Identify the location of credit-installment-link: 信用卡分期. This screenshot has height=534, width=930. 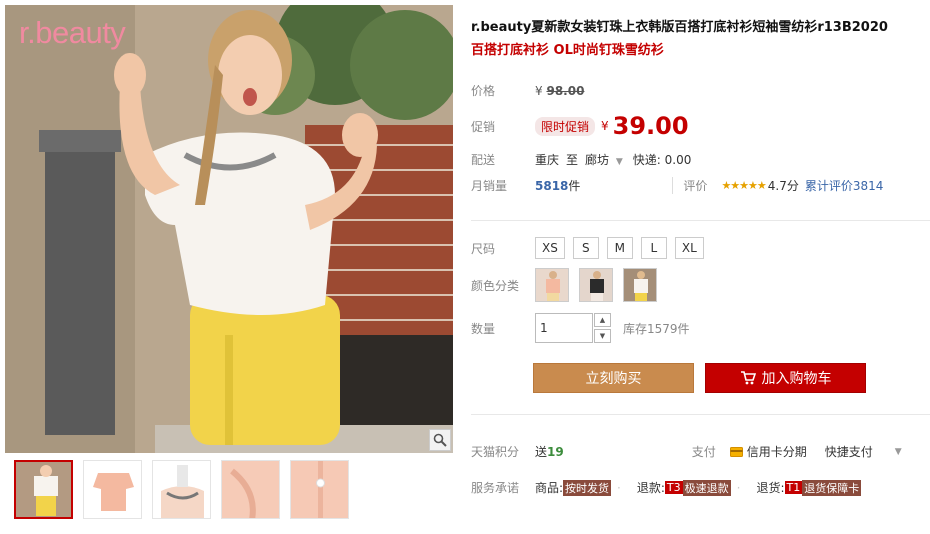
(768, 451).